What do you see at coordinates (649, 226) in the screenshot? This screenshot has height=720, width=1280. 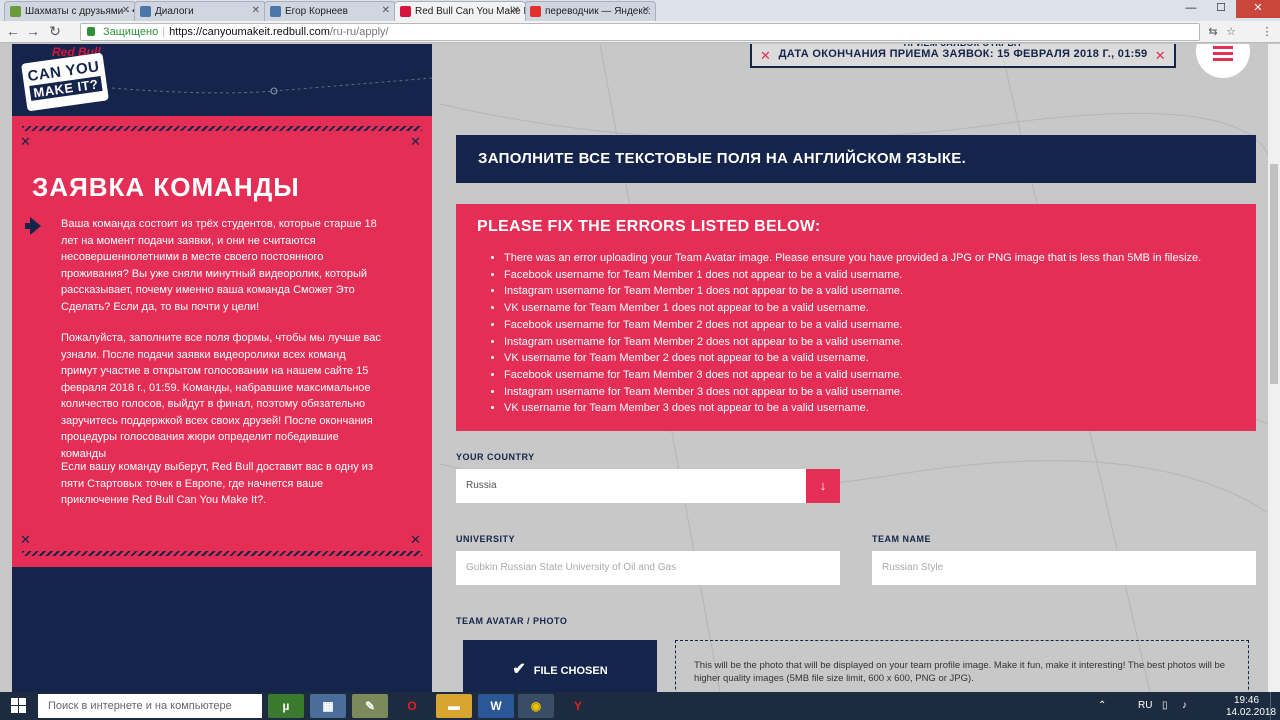 I see `errors-title: PLEASE FIX THE ERRORS LISTED BELOW:` at bounding box center [649, 226].